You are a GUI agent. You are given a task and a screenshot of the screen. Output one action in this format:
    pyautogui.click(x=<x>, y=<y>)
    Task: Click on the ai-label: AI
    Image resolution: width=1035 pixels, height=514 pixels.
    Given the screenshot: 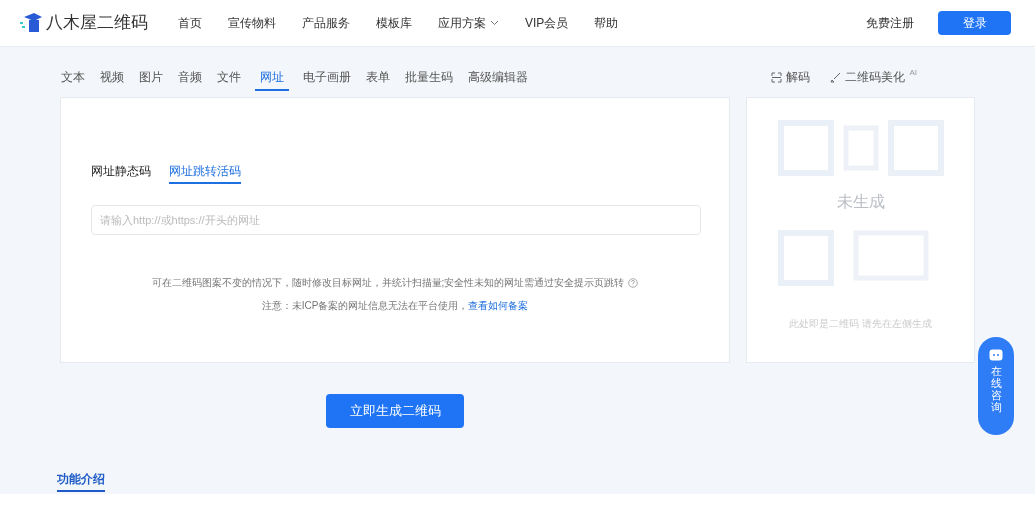 What is the action you would take?
    pyautogui.click(x=913, y=73)
    